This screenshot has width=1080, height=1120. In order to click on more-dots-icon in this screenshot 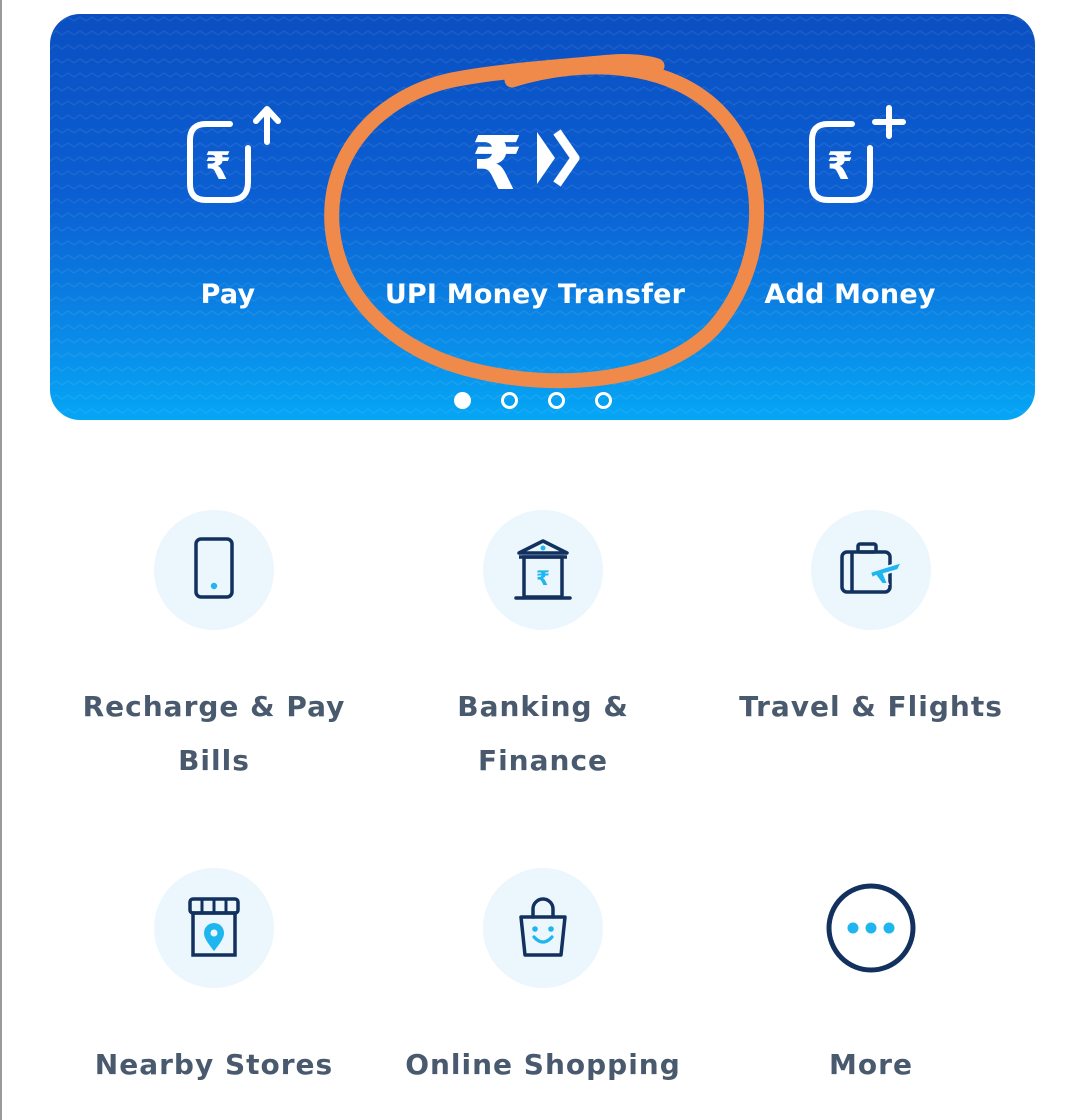, I will do `click(871, 928)`.